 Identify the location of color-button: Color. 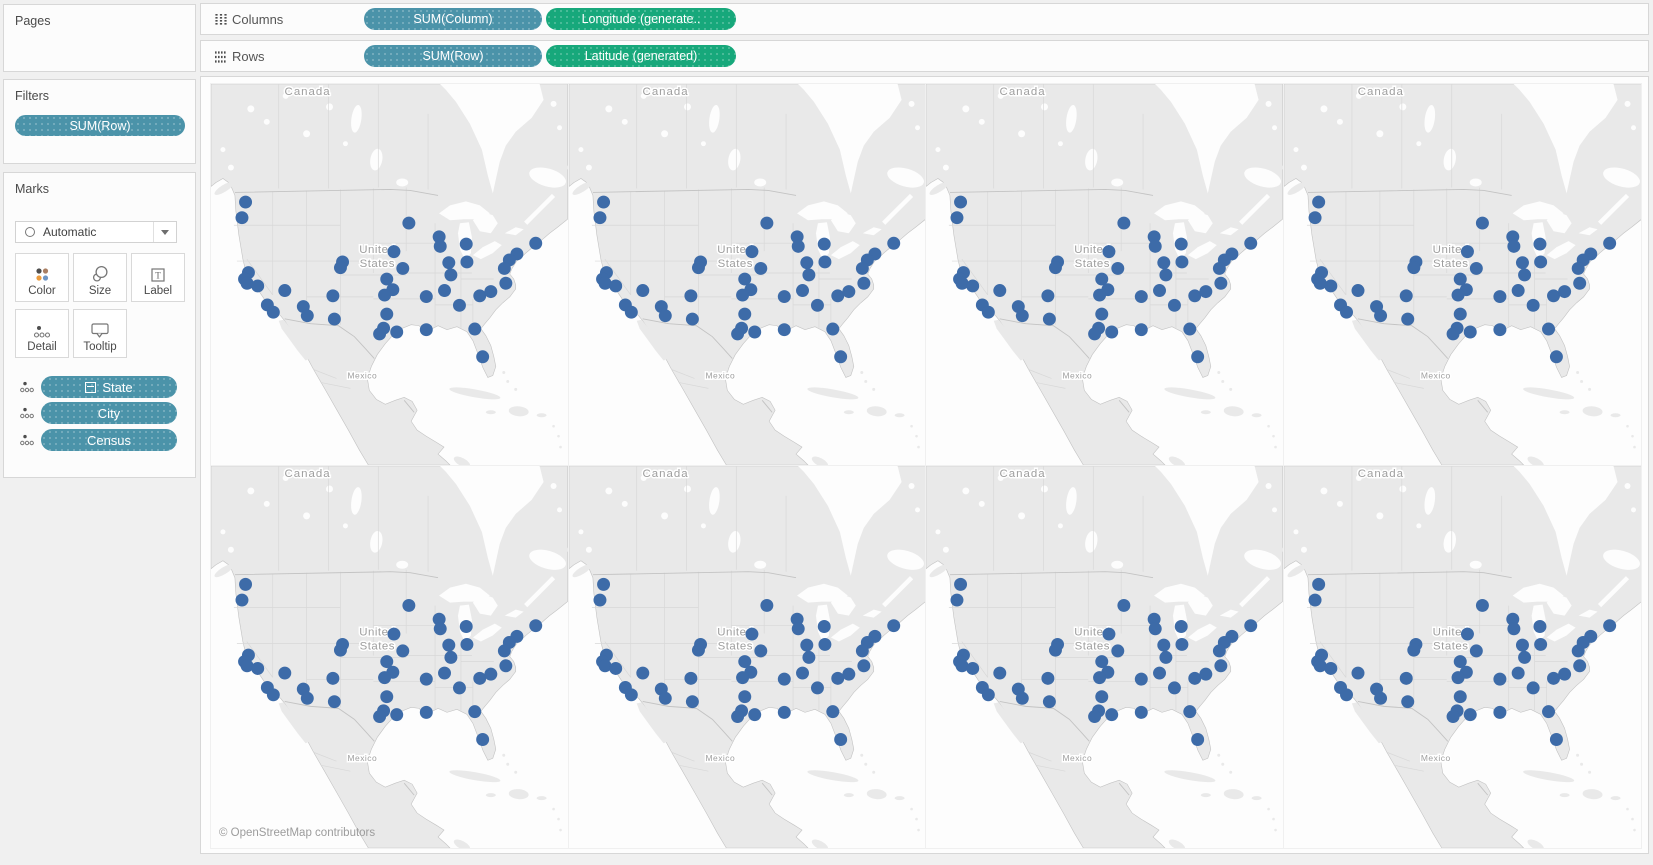
(42, 277).